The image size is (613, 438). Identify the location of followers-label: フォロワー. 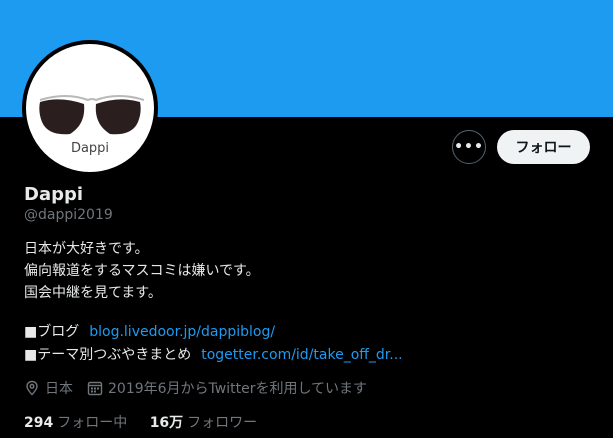
(222, 423).